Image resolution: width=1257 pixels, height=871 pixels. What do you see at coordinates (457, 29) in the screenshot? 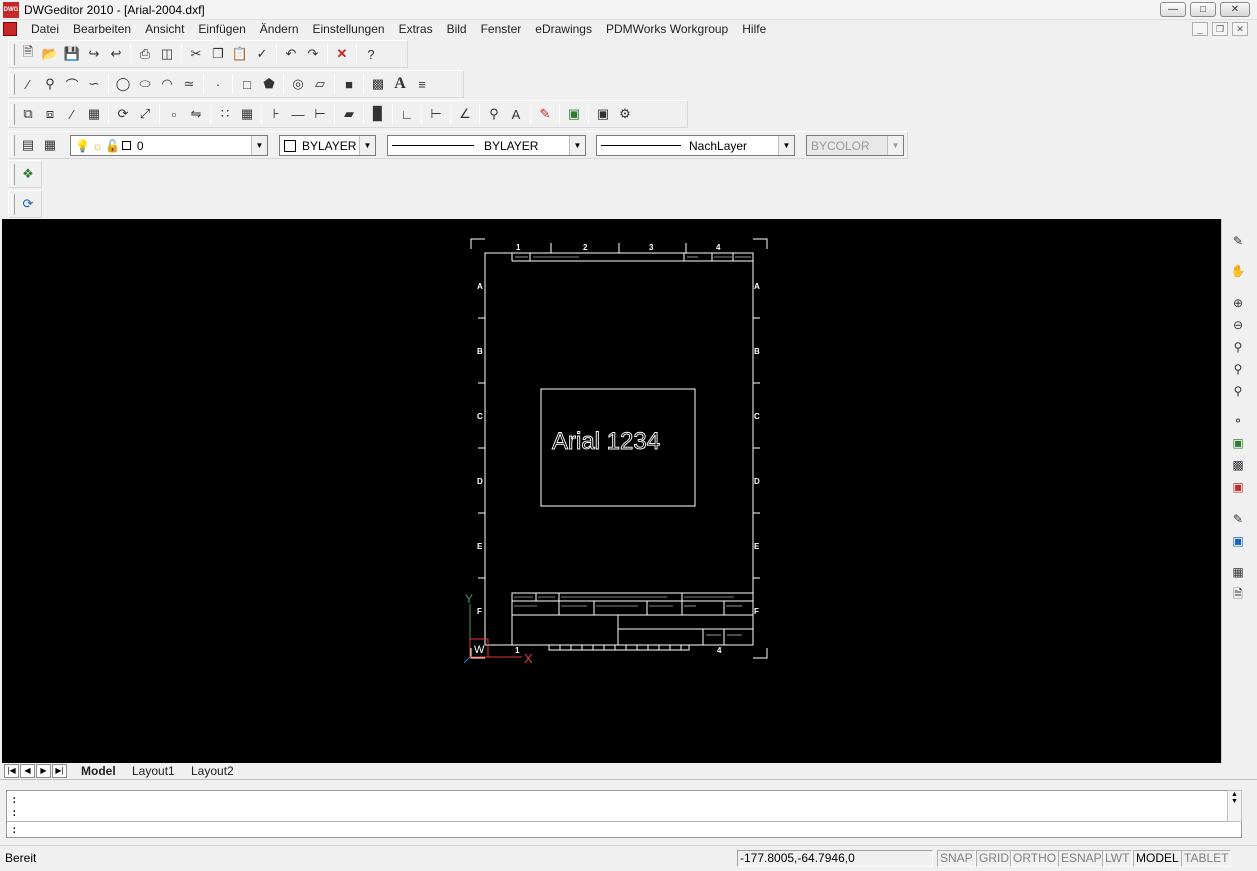
I see `menu-bild: Bild` at bounding box center [457, 29].